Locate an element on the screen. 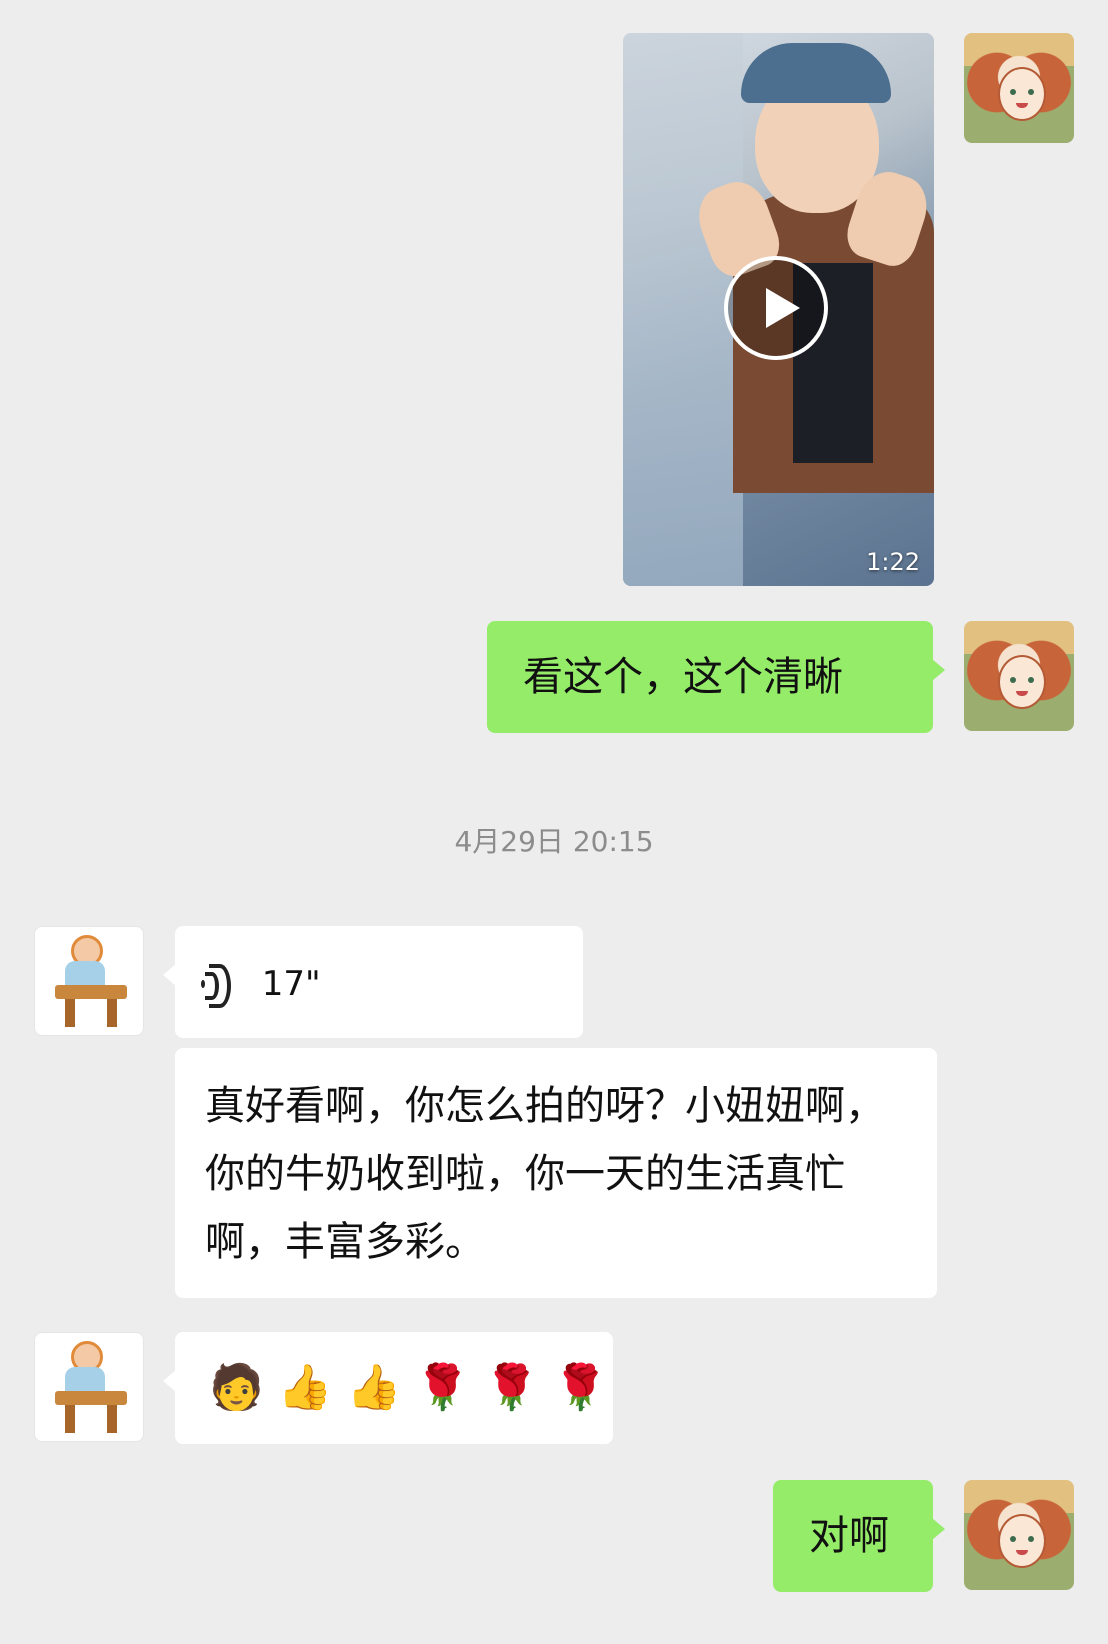 The width and height of the screenshot is (1108, 1644). voice-message-bubble: 17" is located at coordinates (373, 982).